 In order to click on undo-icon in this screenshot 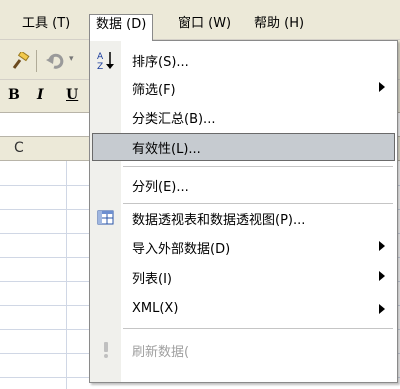, I will do `click(55, 61)`.